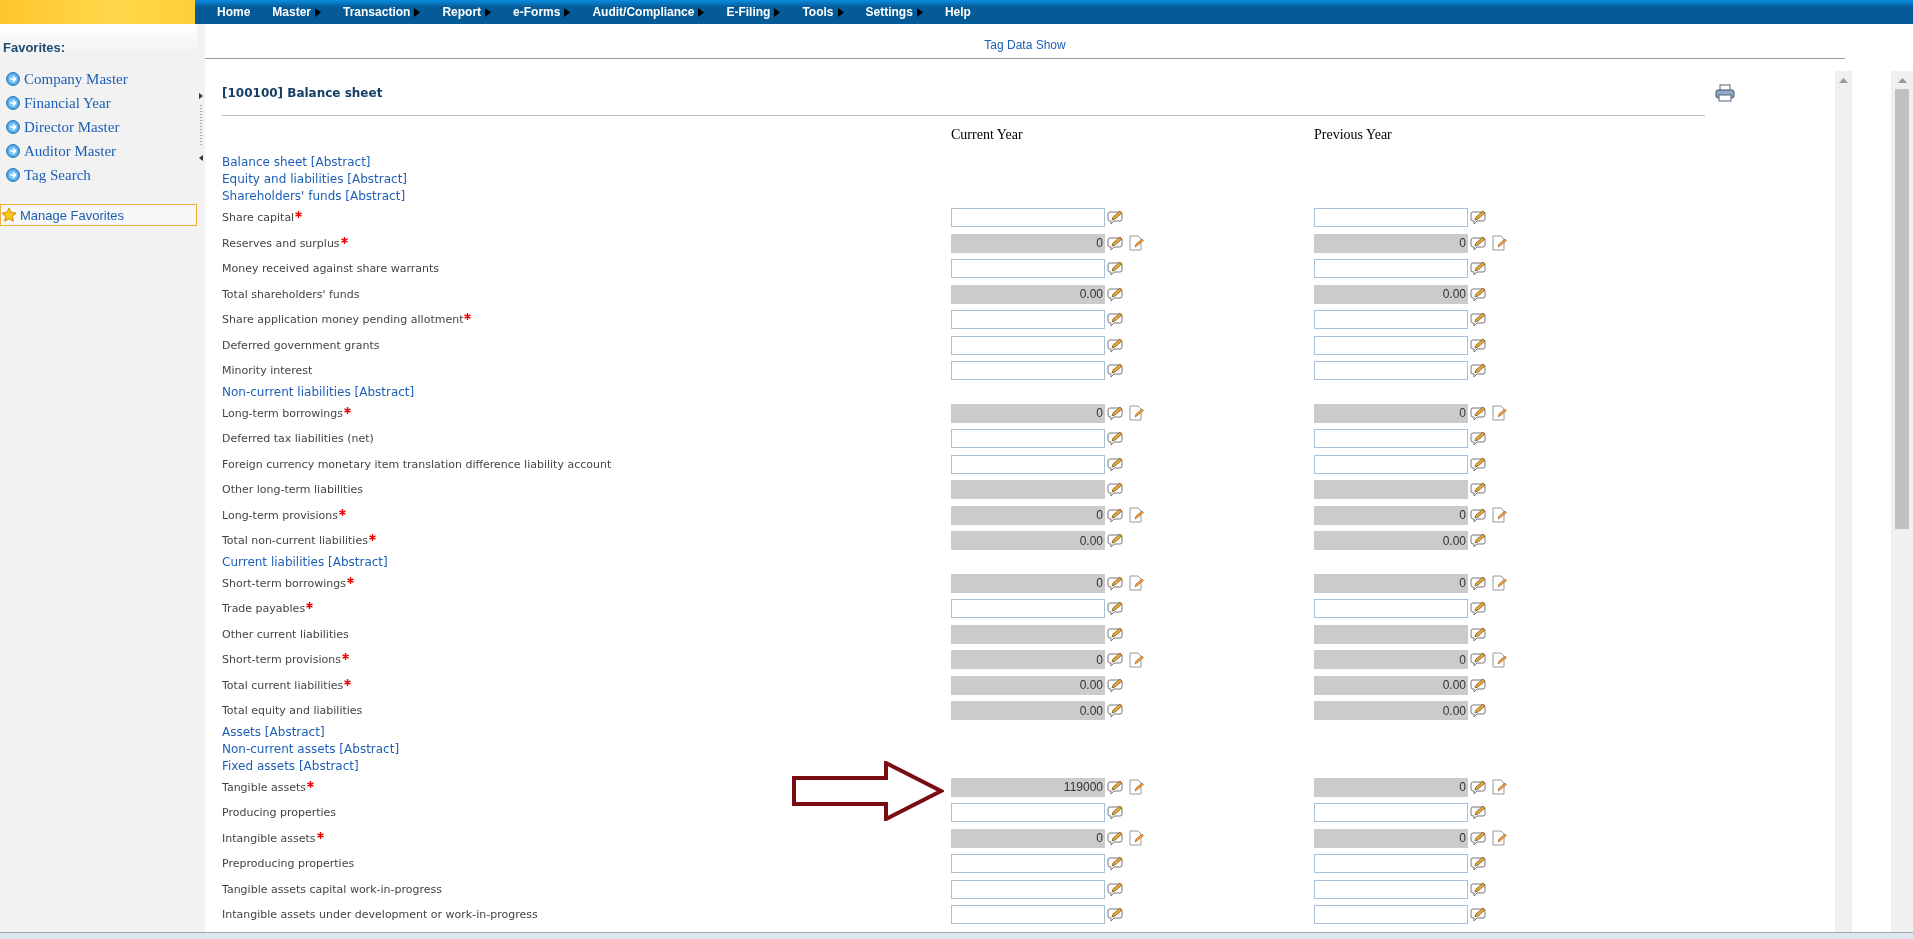 The height and width of the screenshot is (939, 1913). I want to click on menu-item: Tools, so click(830, 12).